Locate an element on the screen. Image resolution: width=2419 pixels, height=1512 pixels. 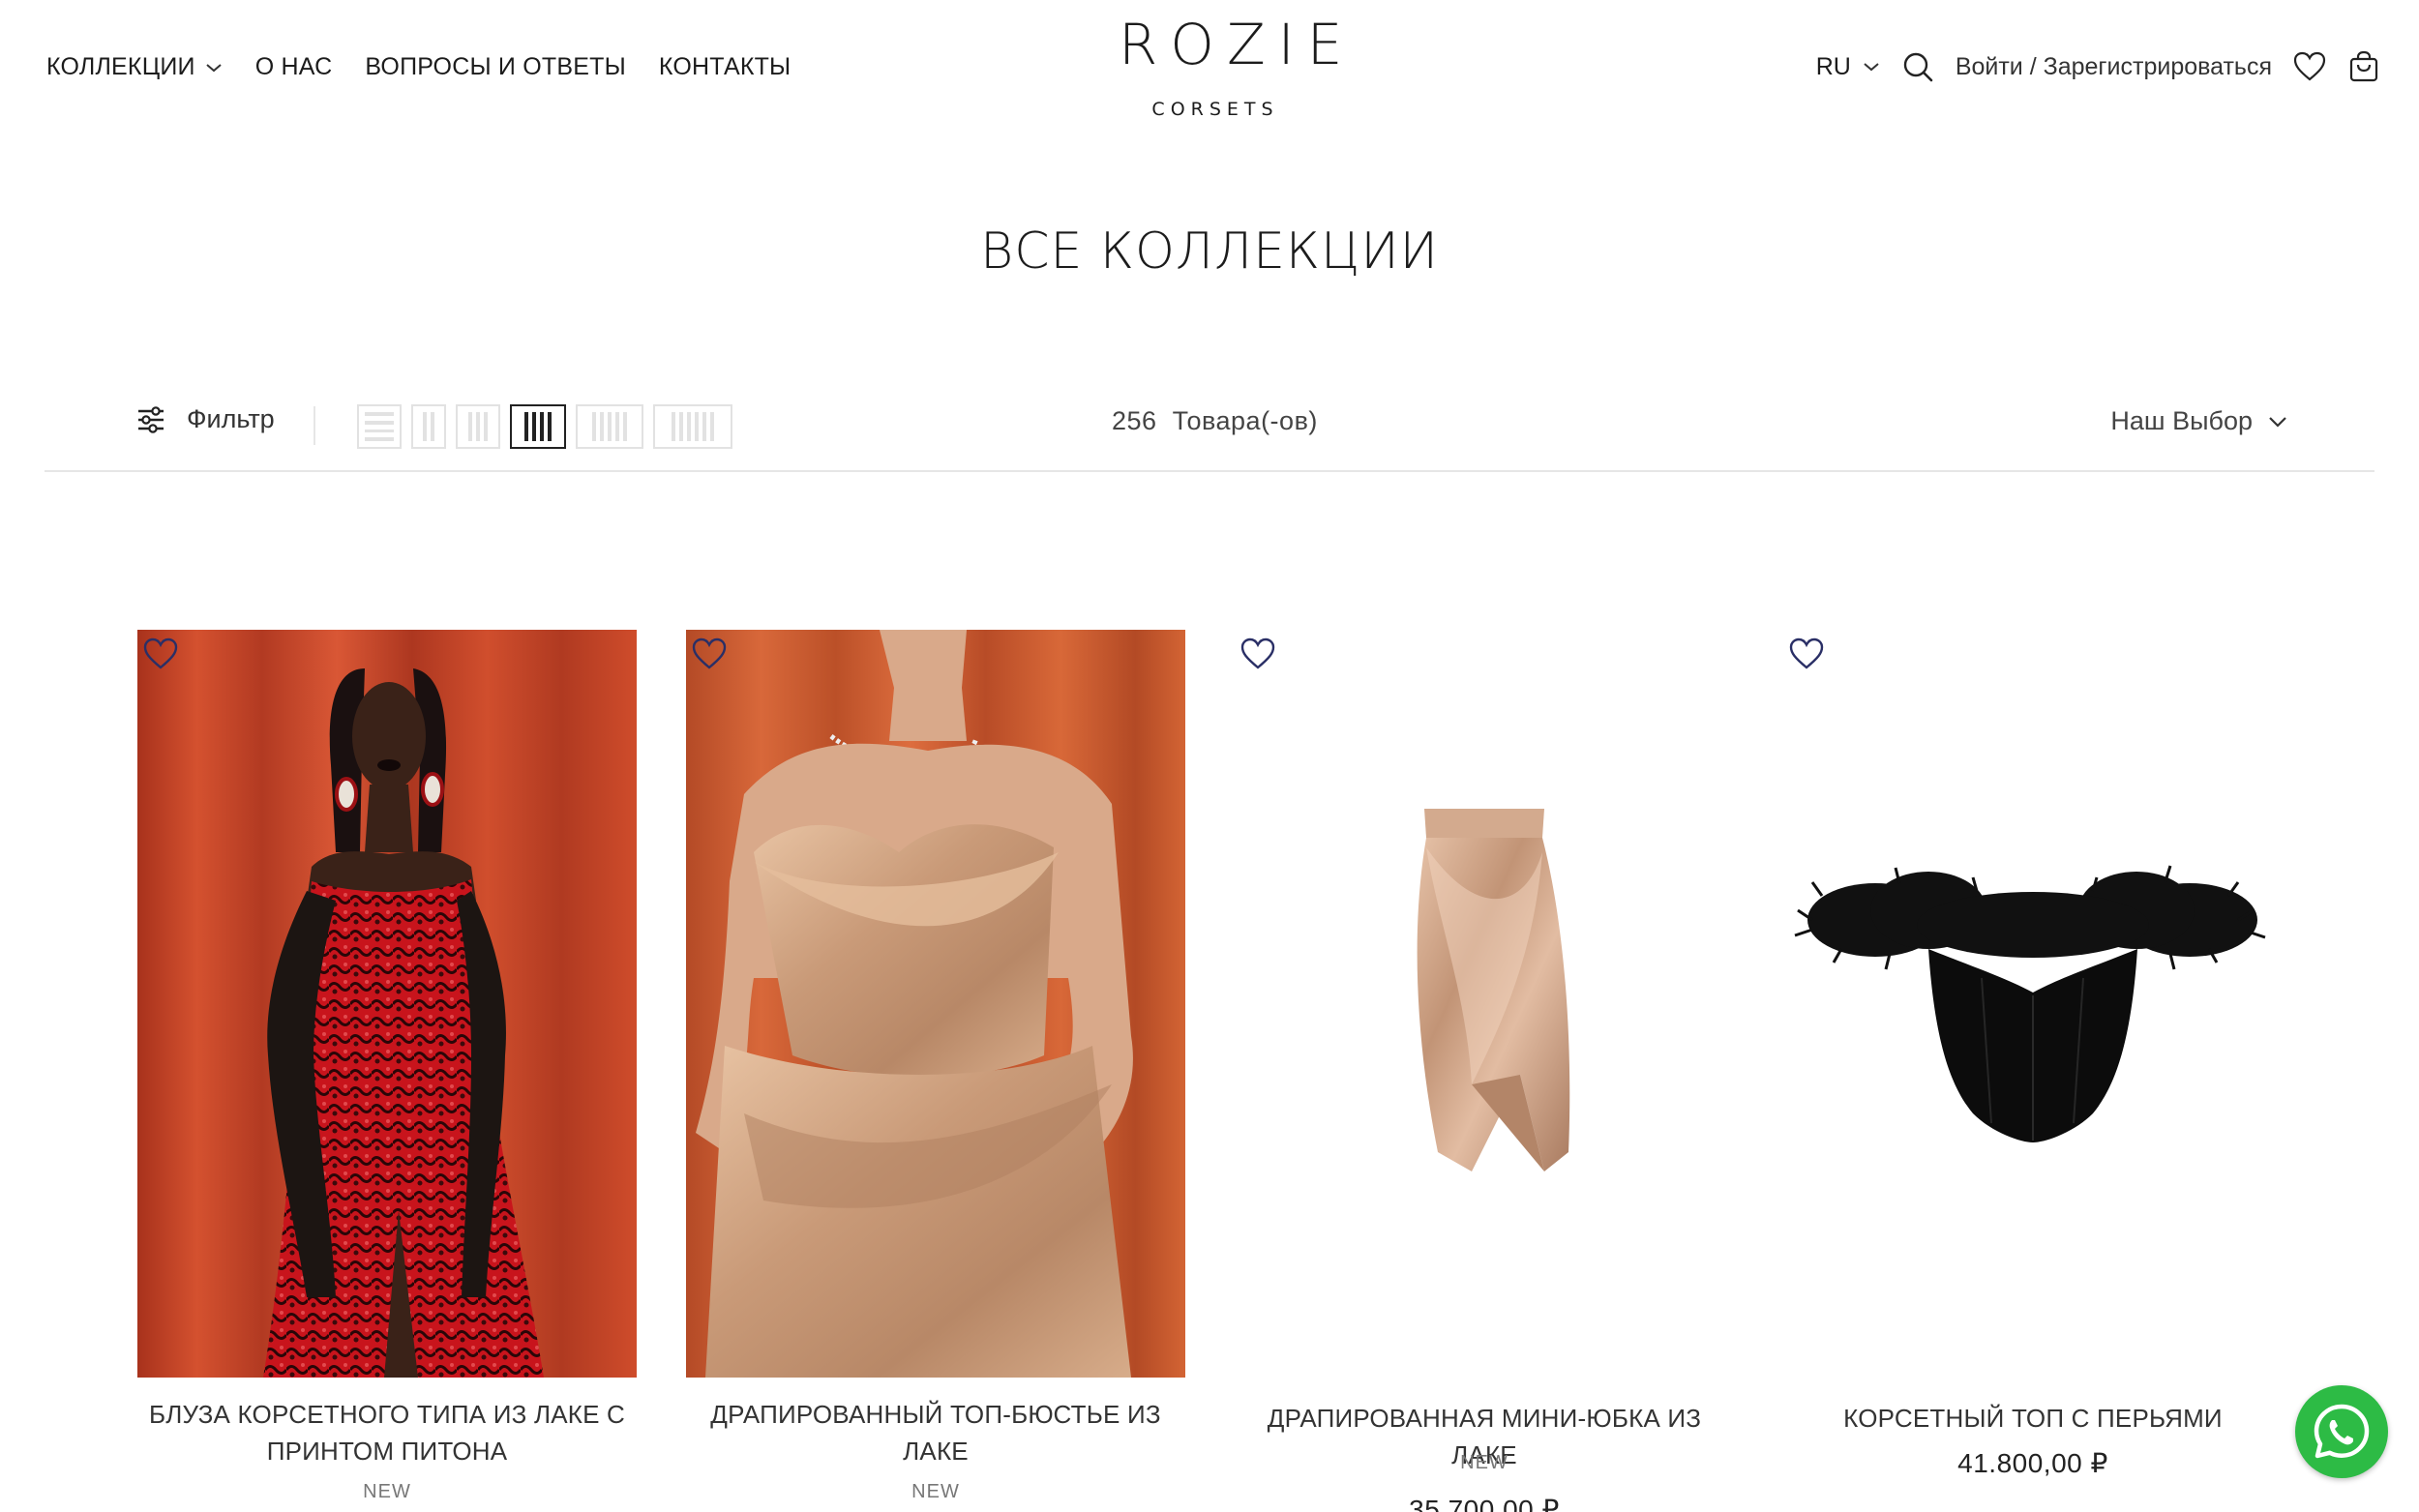
nav-collections: КОЛЛЕКЦИИ is located at coordinates (134, 67).